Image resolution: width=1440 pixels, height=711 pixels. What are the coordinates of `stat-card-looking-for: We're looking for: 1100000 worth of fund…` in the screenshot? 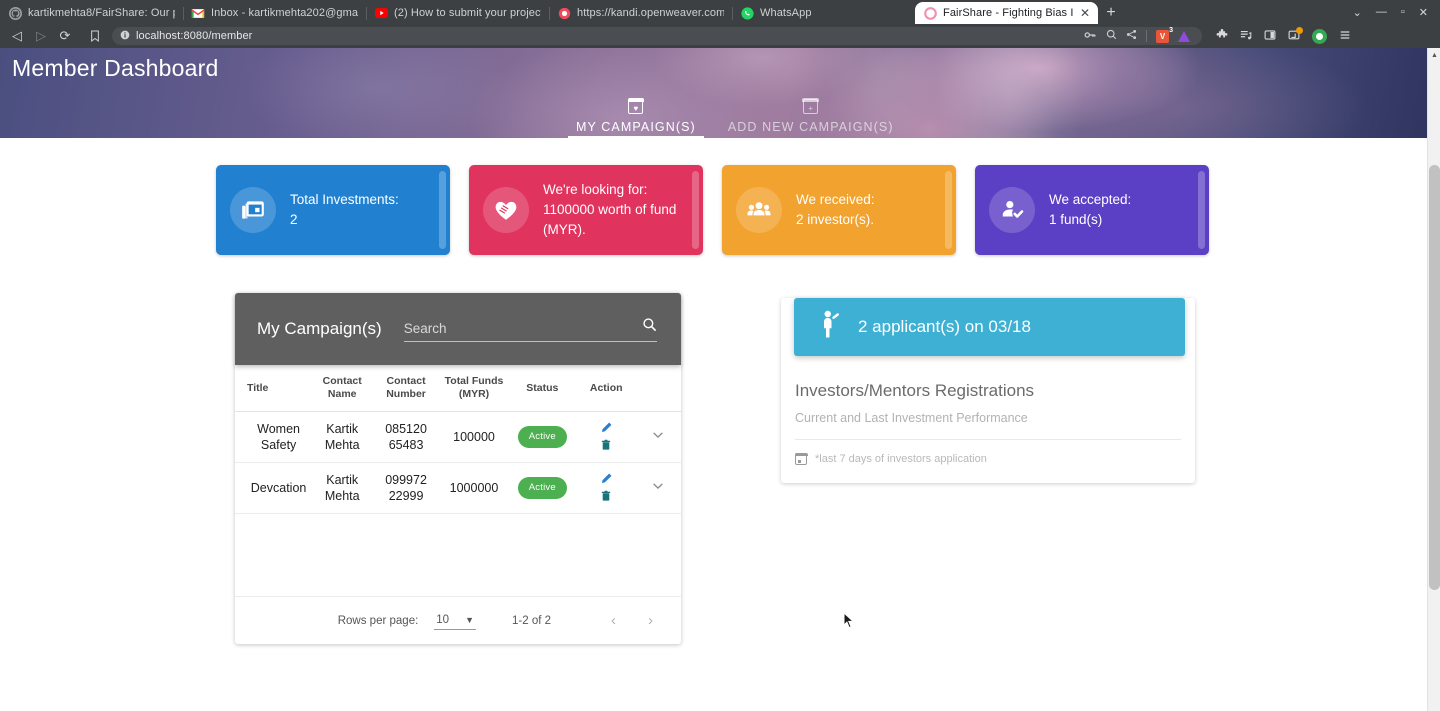 It's located at (586, 210).